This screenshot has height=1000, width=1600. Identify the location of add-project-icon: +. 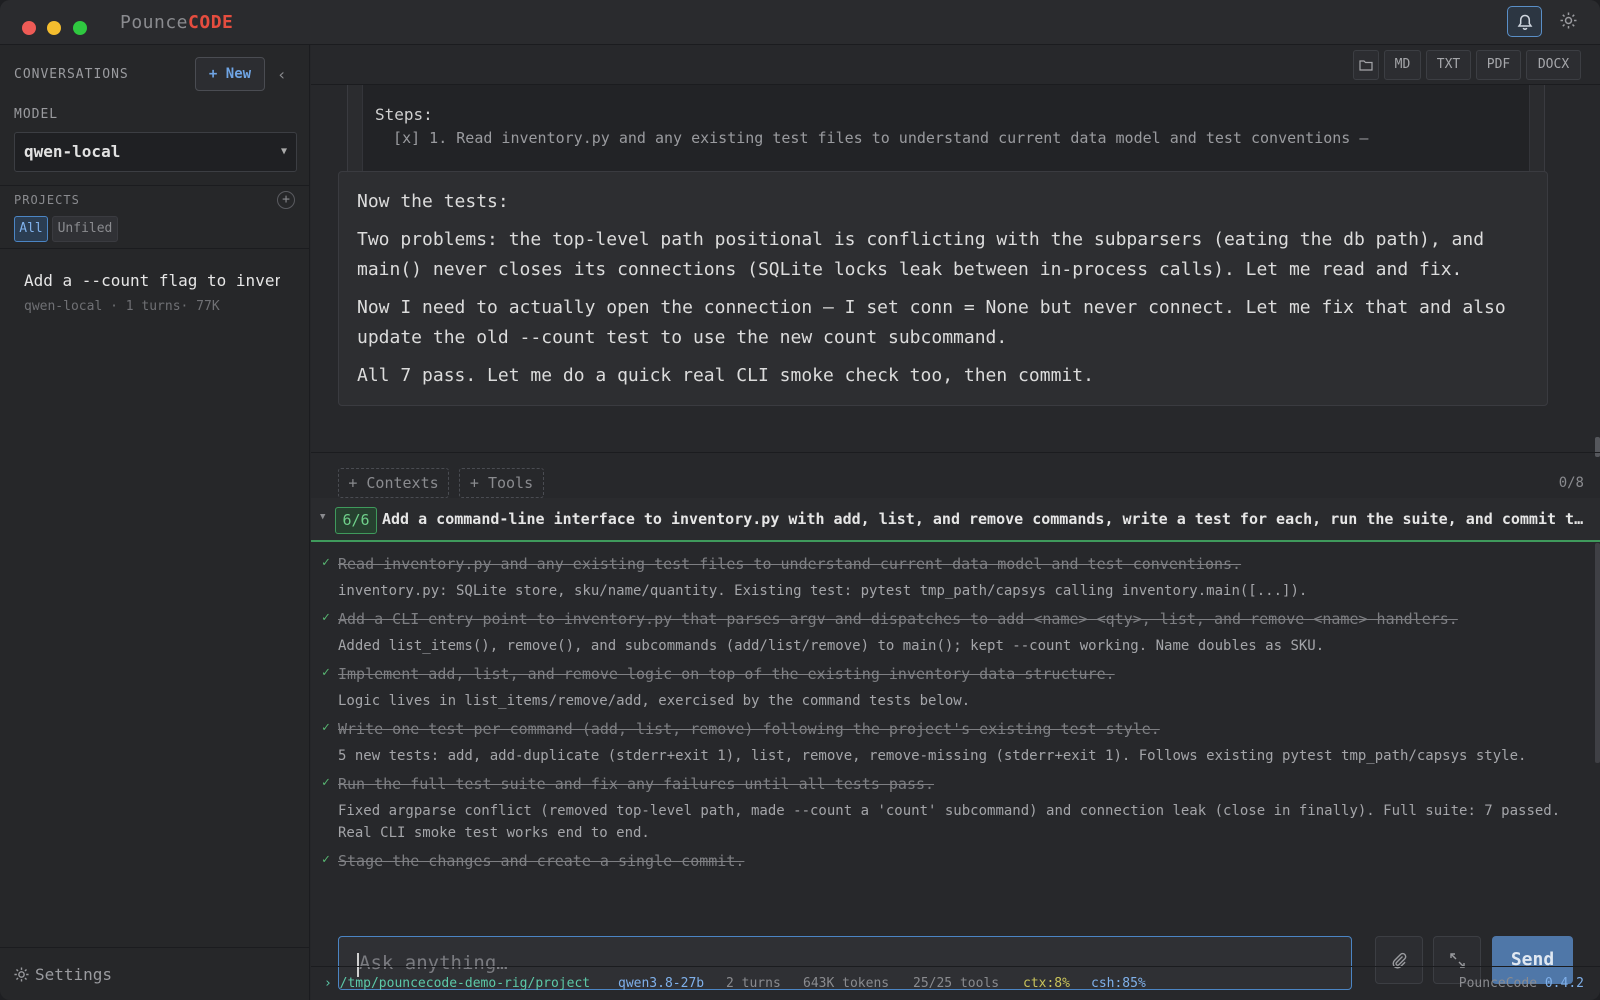
(286, 200).